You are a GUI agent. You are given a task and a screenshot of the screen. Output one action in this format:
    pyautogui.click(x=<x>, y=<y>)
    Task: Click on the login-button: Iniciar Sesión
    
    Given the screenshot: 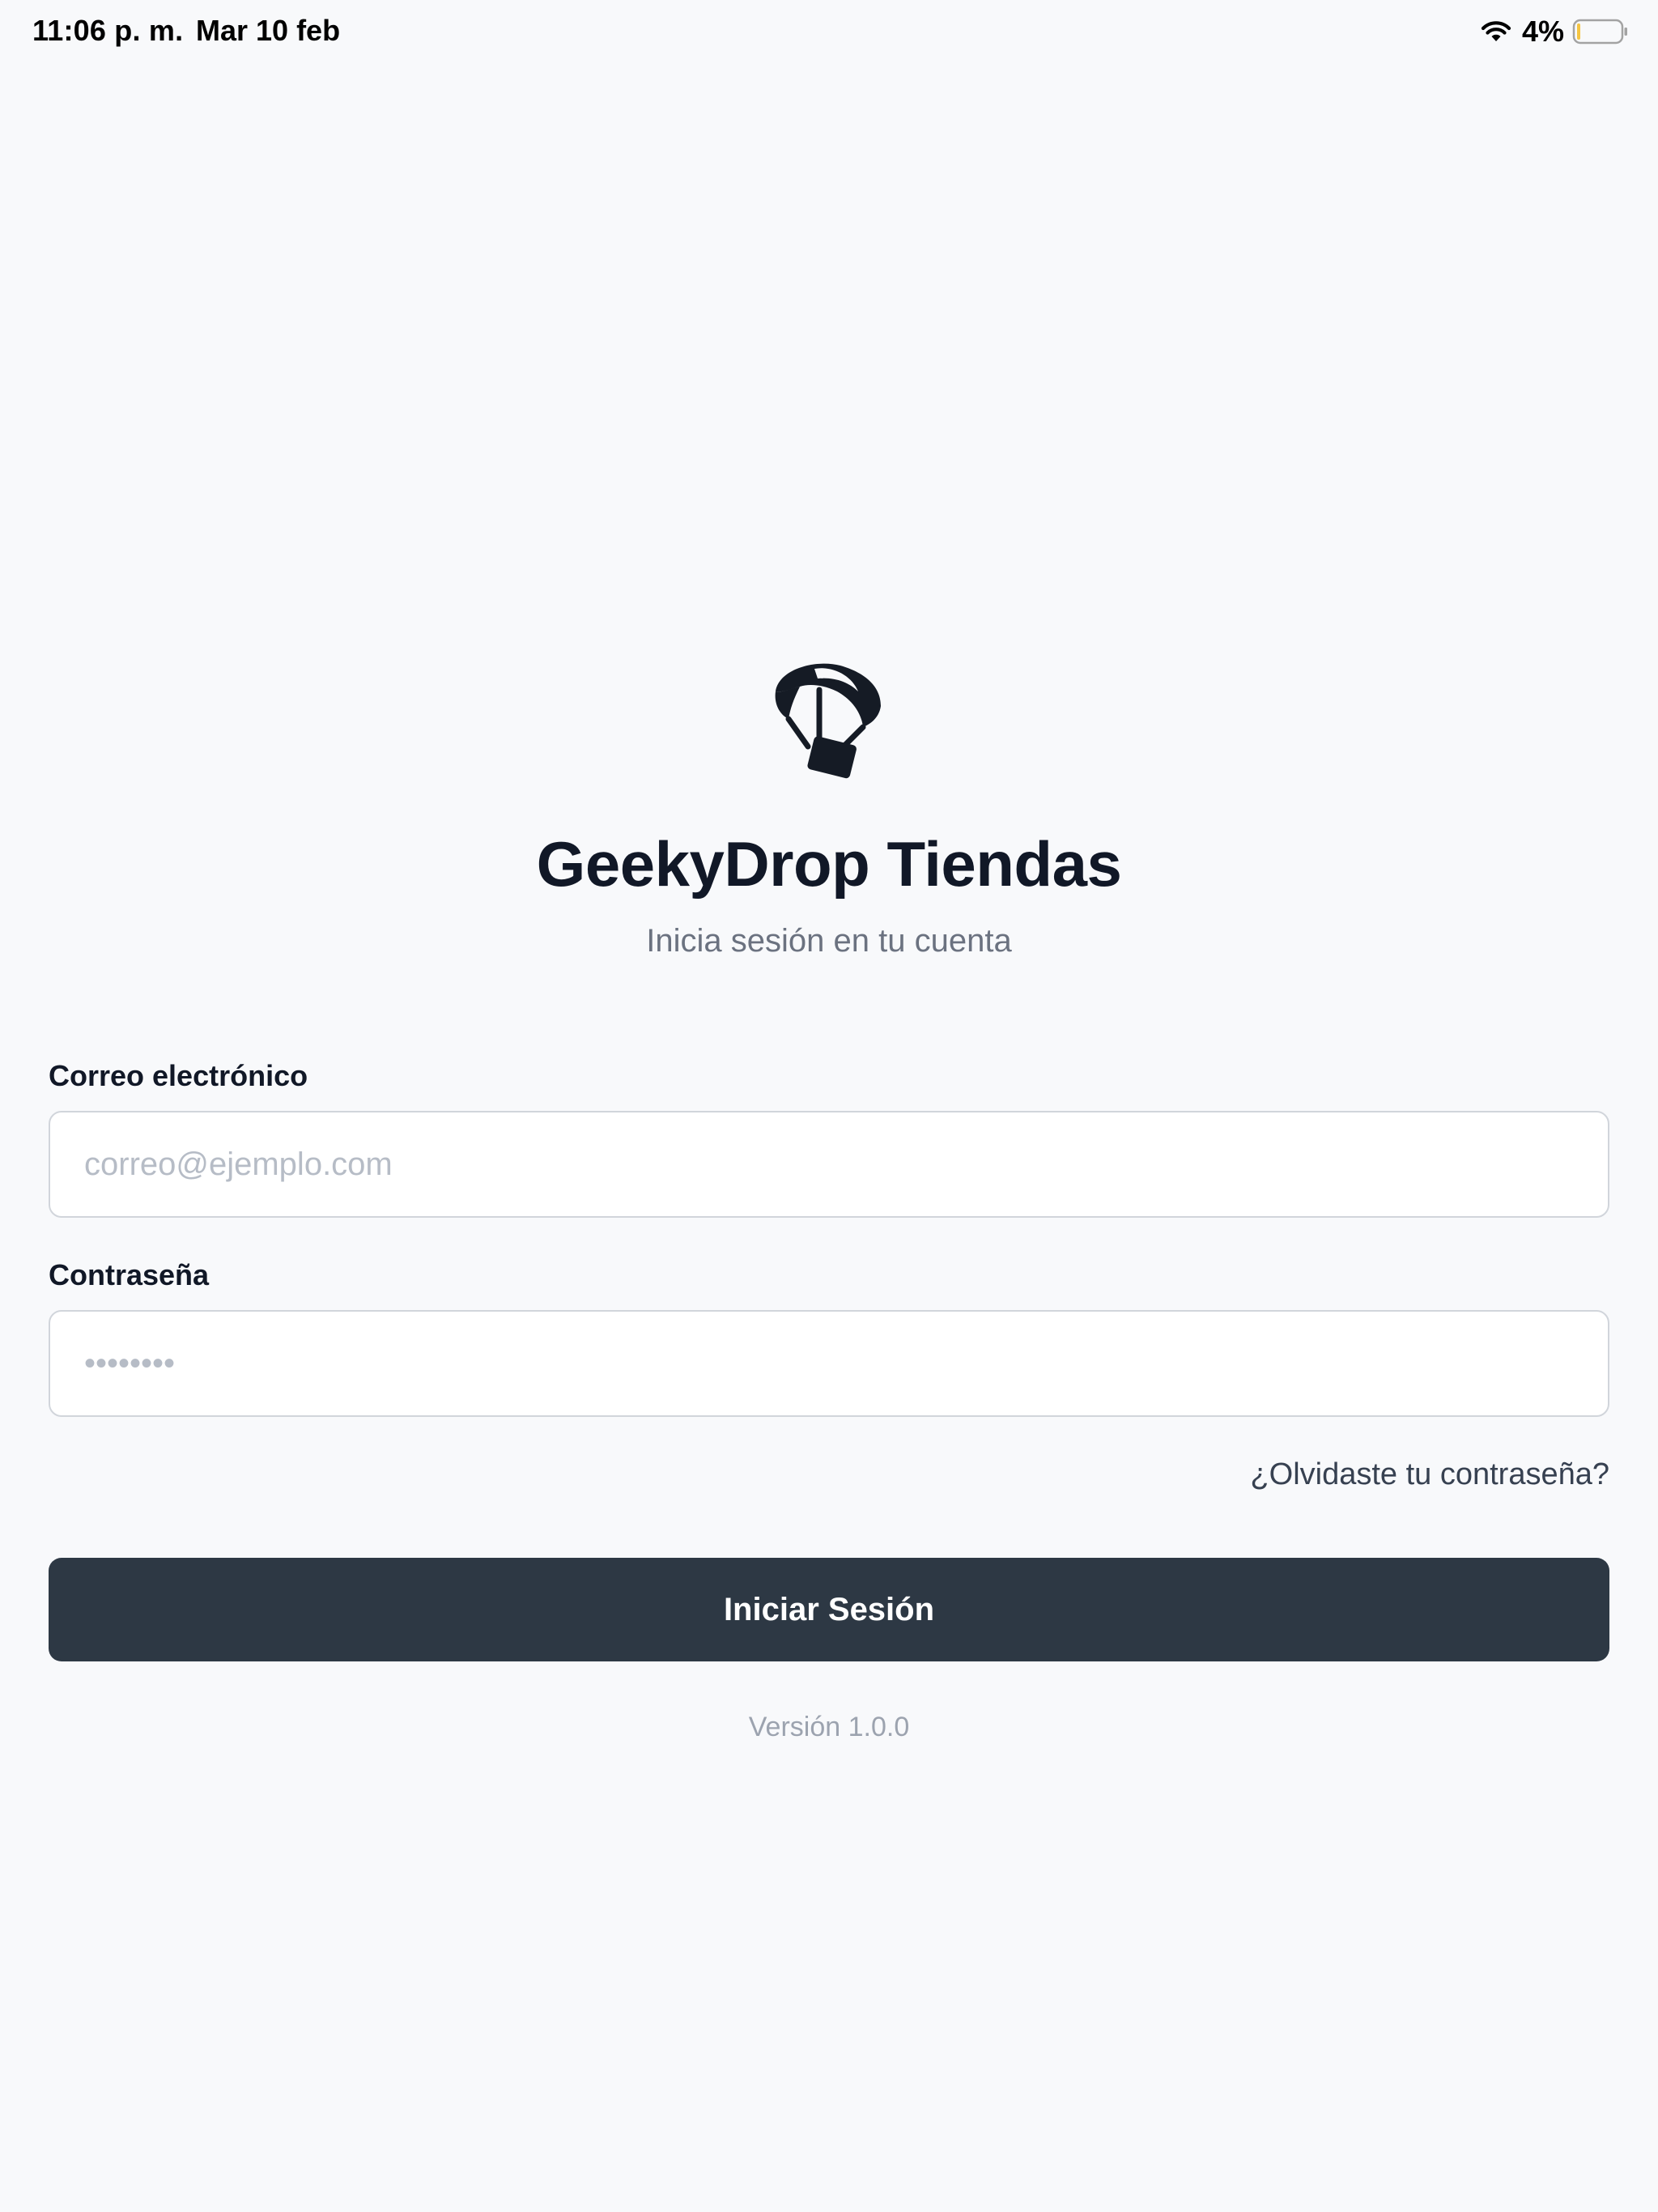 What is the action you would take?
    pyautogui.click(x=829, y=1610)
    